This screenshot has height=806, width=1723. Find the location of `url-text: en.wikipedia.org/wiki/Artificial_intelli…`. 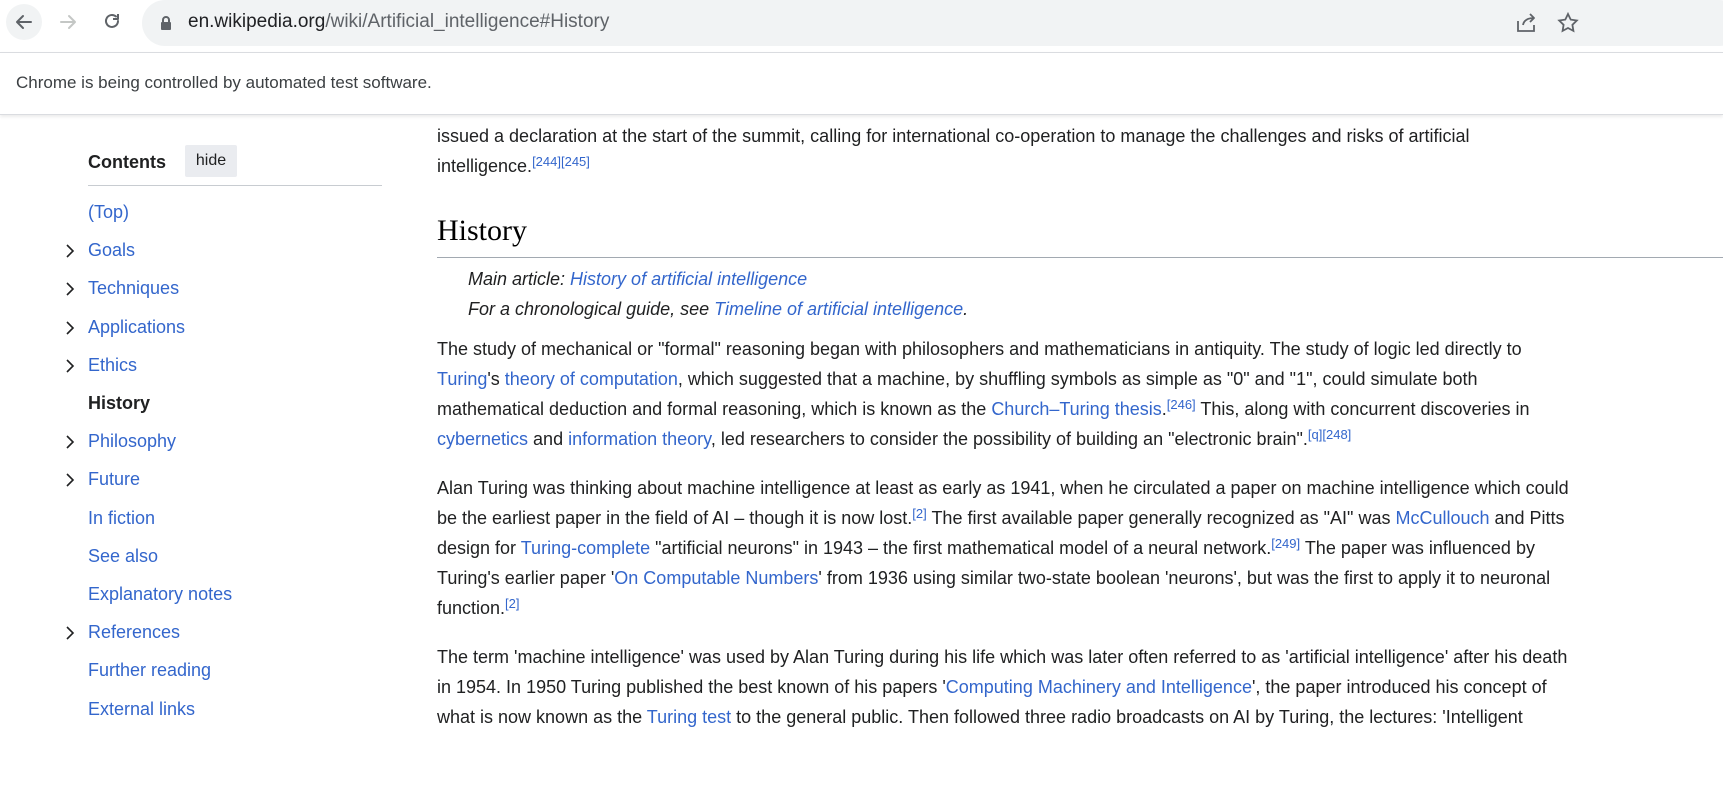

url-text: en.wikipedia.org/wiki/Artificial_intelli… is located at coordinates (398, 22).